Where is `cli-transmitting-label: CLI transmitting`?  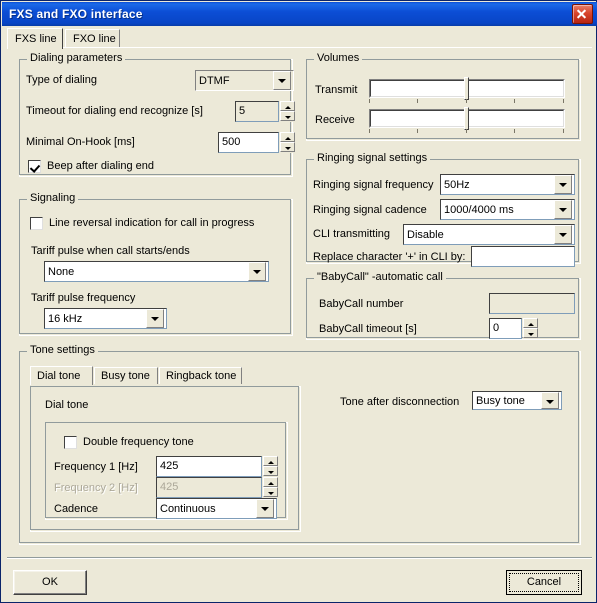 cli-transmitting-label: CLI transmitting is located at coordinates (352, 234).